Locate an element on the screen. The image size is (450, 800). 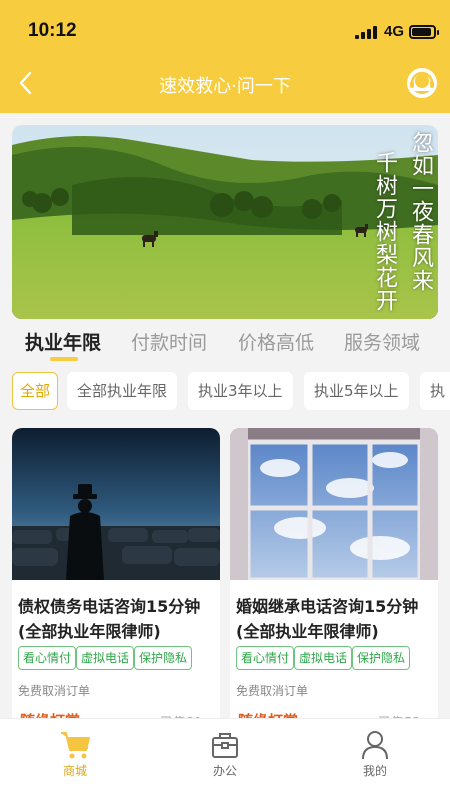
tabbar-item-office: 办公 is located at coordinates (225, 759).